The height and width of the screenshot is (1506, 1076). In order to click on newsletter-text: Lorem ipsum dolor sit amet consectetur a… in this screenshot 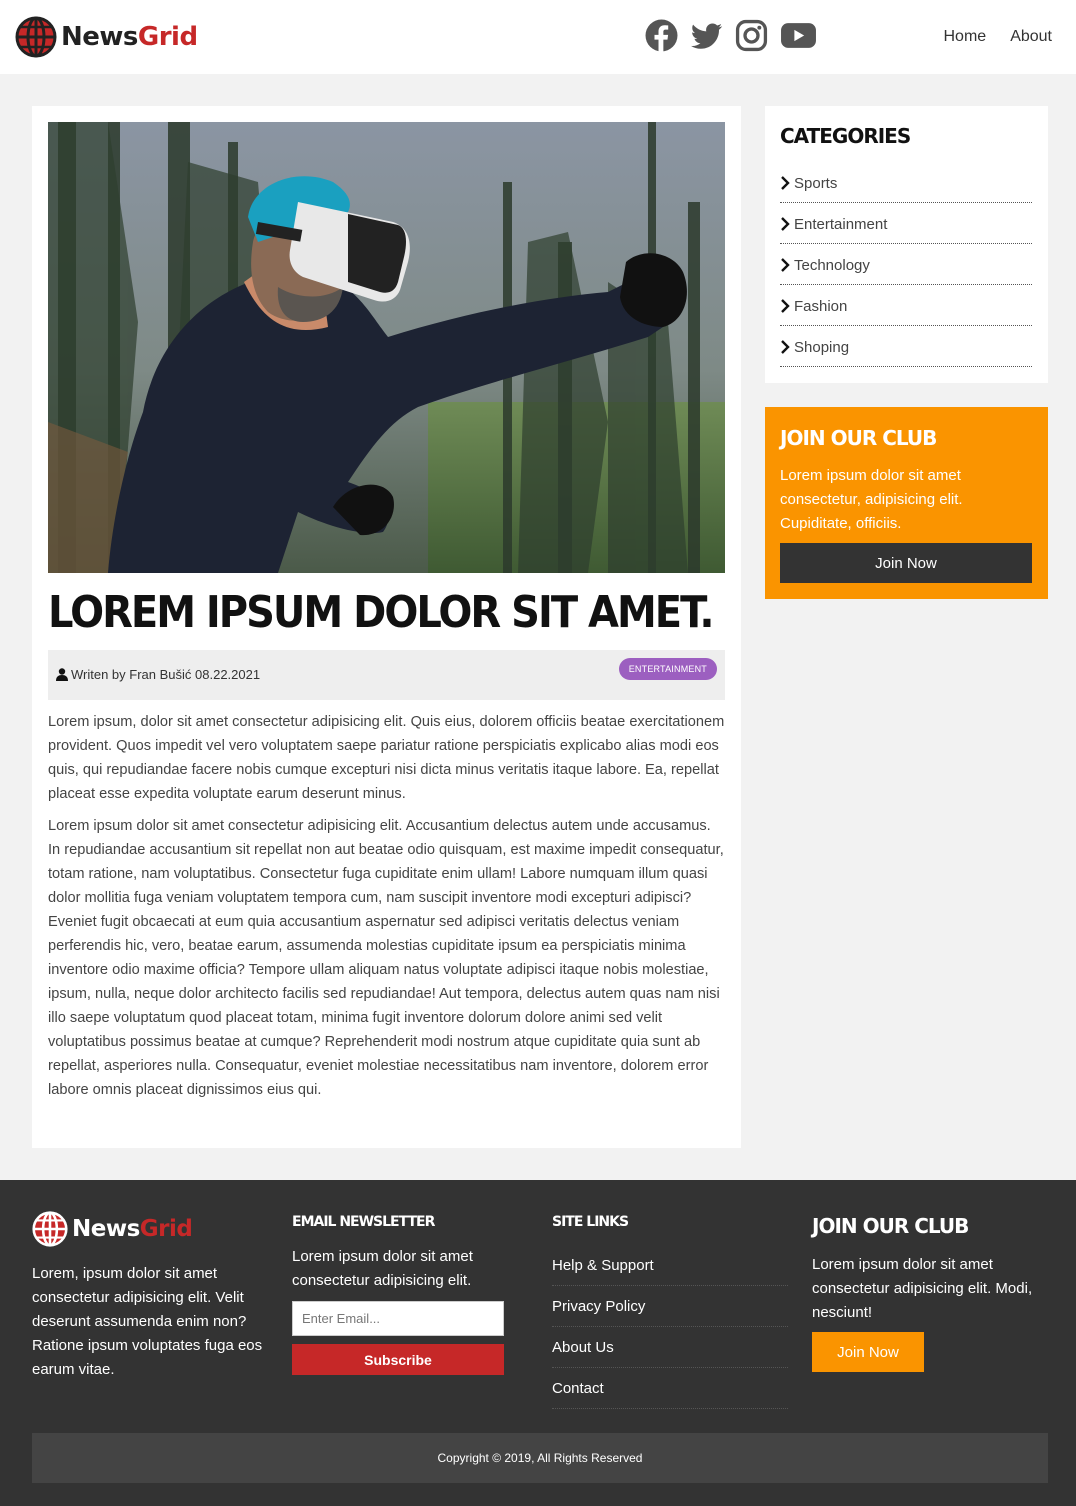, I will do `click(382, 1268)`.